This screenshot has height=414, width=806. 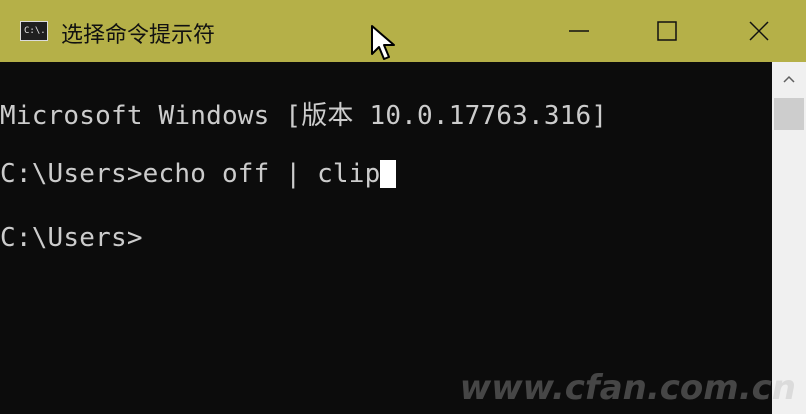 I want to click on maximize-button, so click(x=667, y=31).